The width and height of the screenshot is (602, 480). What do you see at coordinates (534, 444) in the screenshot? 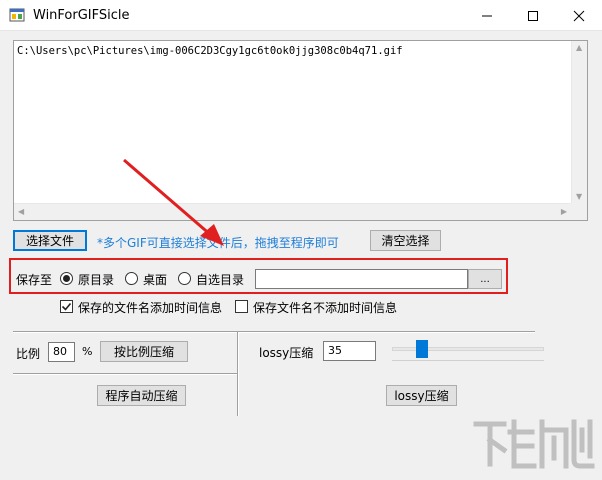
I see `watermark-logo-icon` at bounding box center [534, 444].